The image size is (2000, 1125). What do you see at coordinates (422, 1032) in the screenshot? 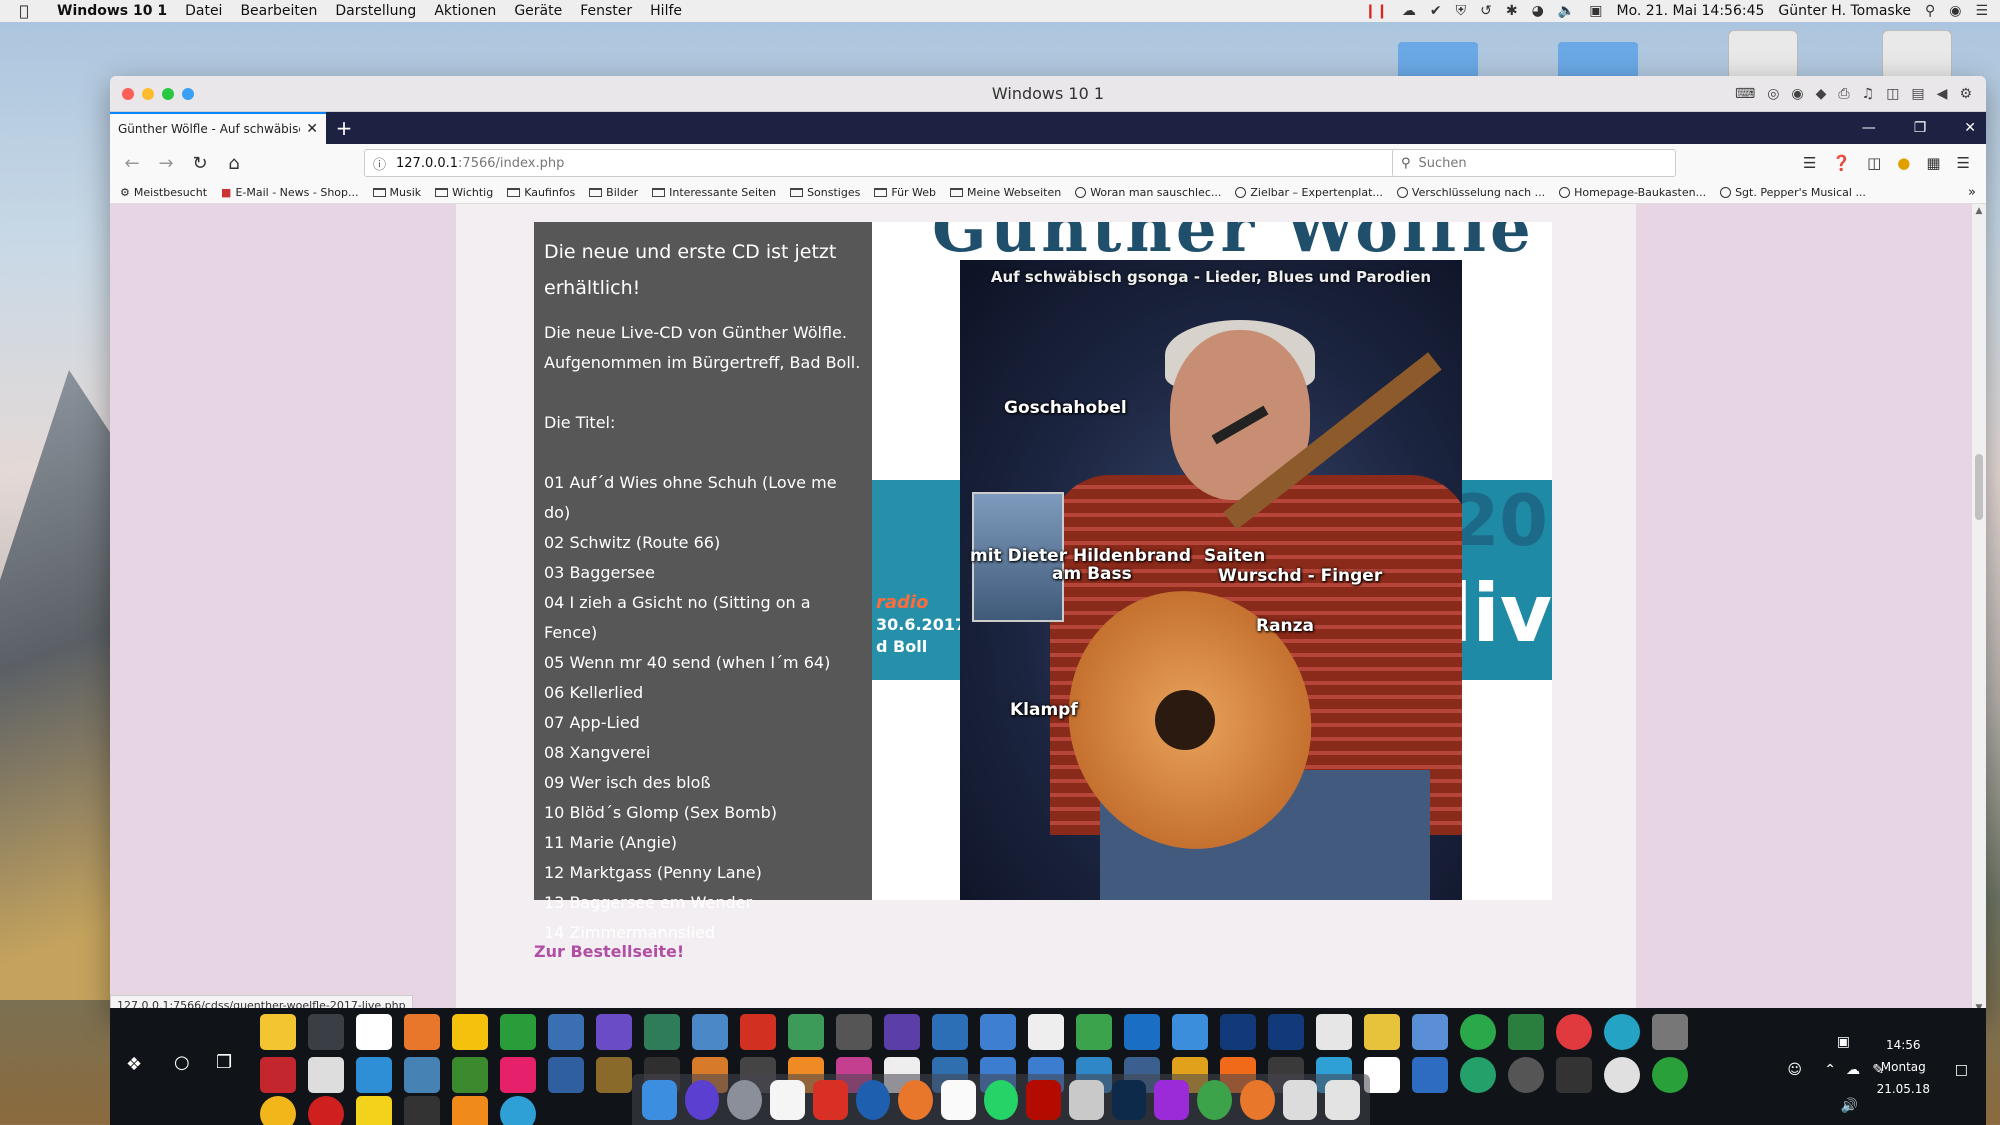
I see `firefox-icon` at bounding box center [422, 1032].